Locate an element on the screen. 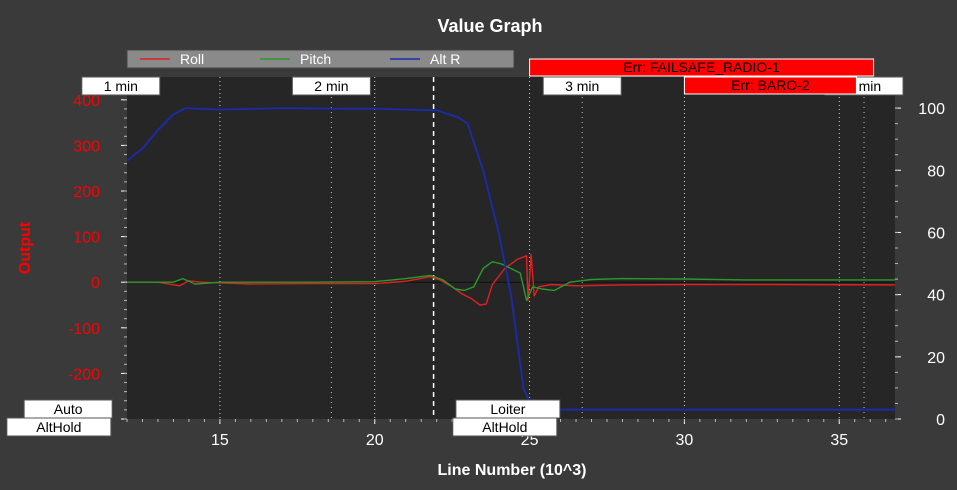 The image size is (957, 490). y-right-tick-label: 0 is located at coordinates (940, 420).